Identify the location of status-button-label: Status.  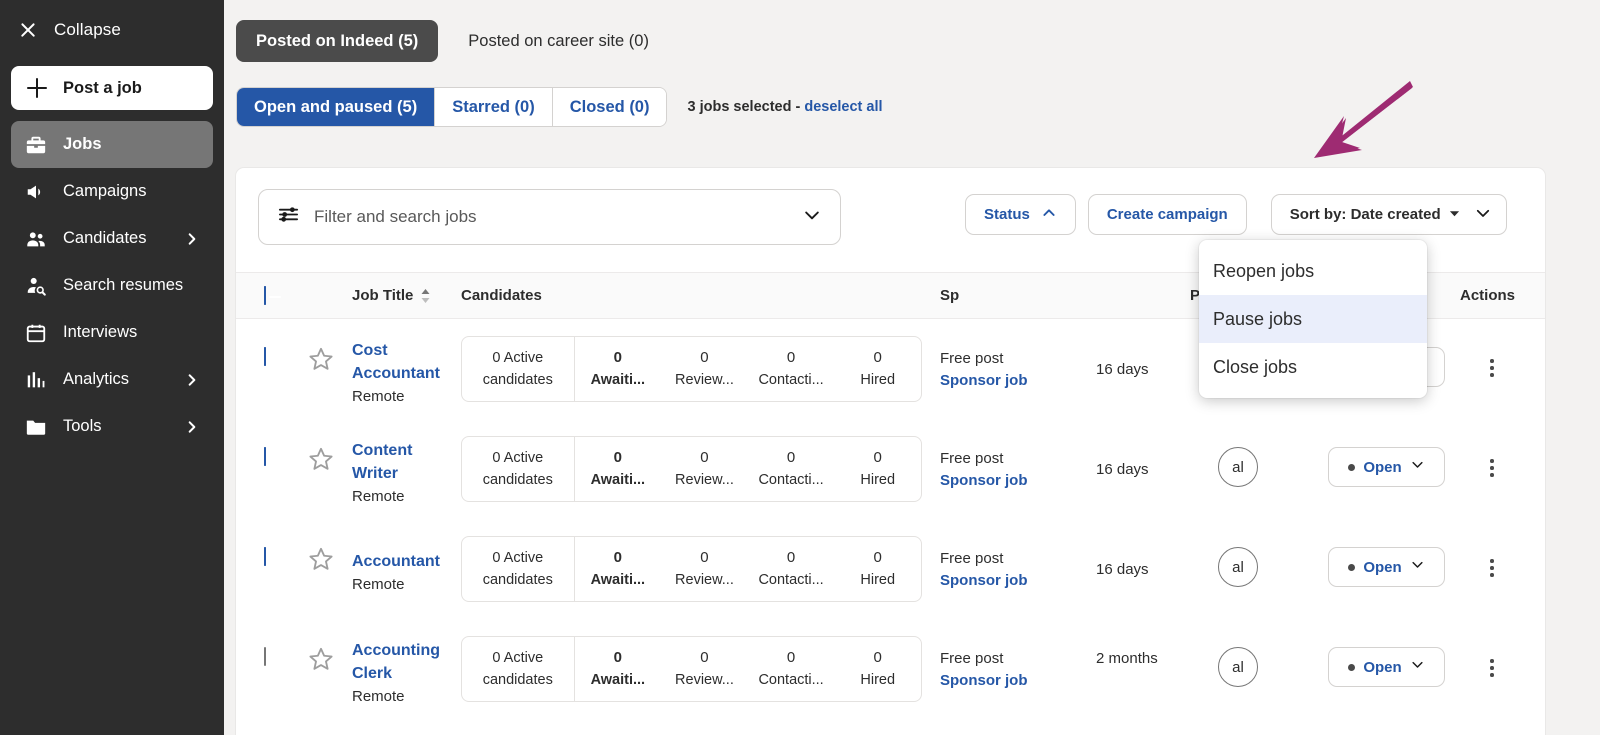
(1007, 214).